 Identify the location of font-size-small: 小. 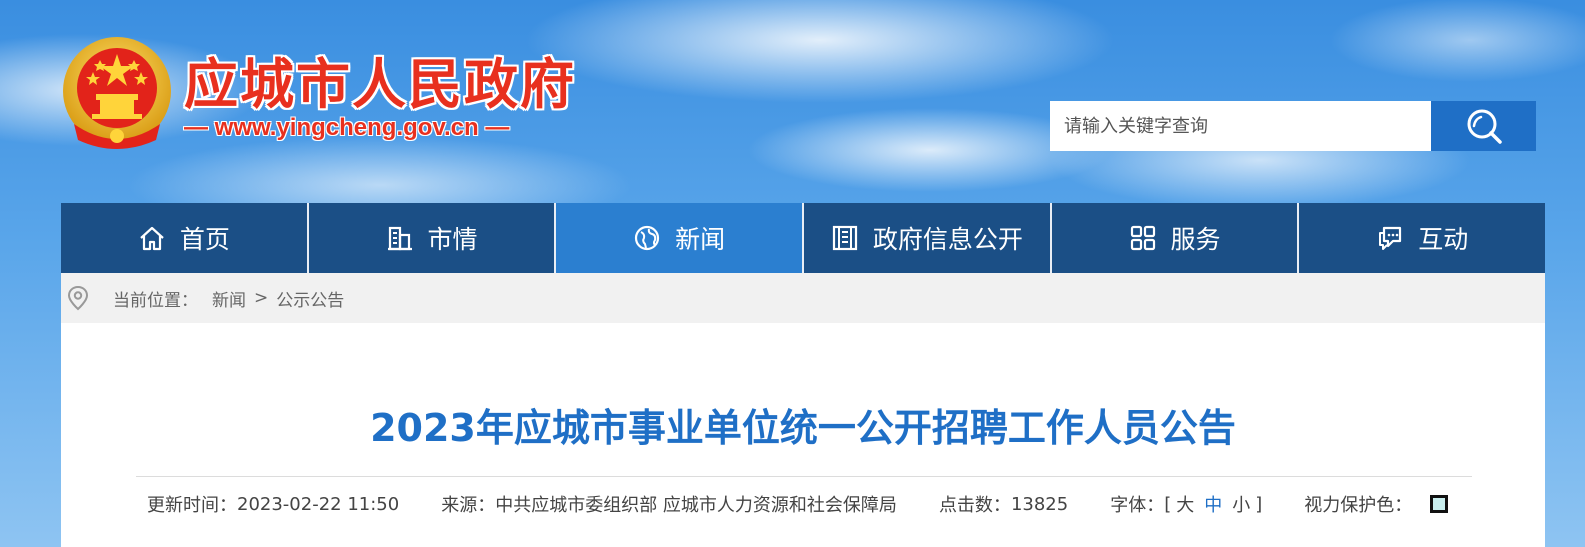
(1241, 504).